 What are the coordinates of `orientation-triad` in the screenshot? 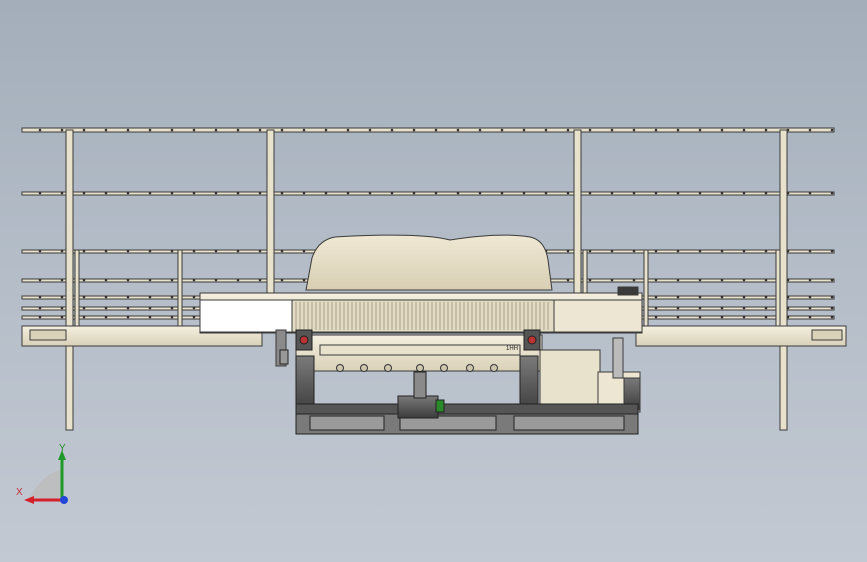 It's located at (46, 477).